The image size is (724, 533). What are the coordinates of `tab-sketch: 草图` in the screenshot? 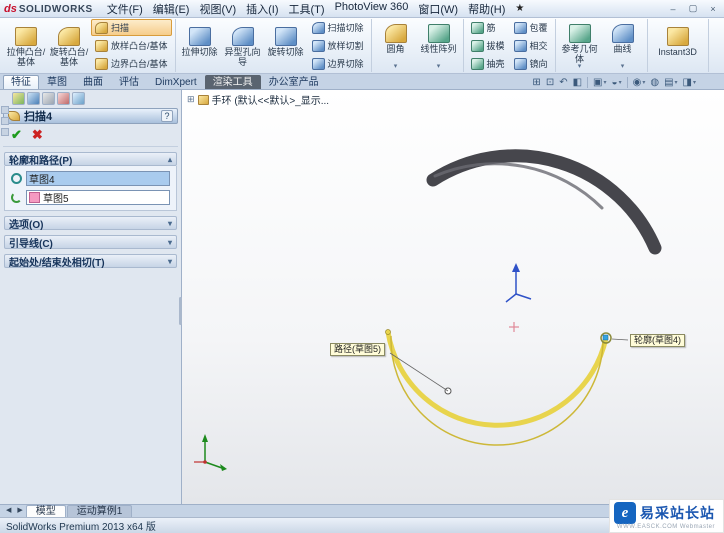 It's located at (57, 82).